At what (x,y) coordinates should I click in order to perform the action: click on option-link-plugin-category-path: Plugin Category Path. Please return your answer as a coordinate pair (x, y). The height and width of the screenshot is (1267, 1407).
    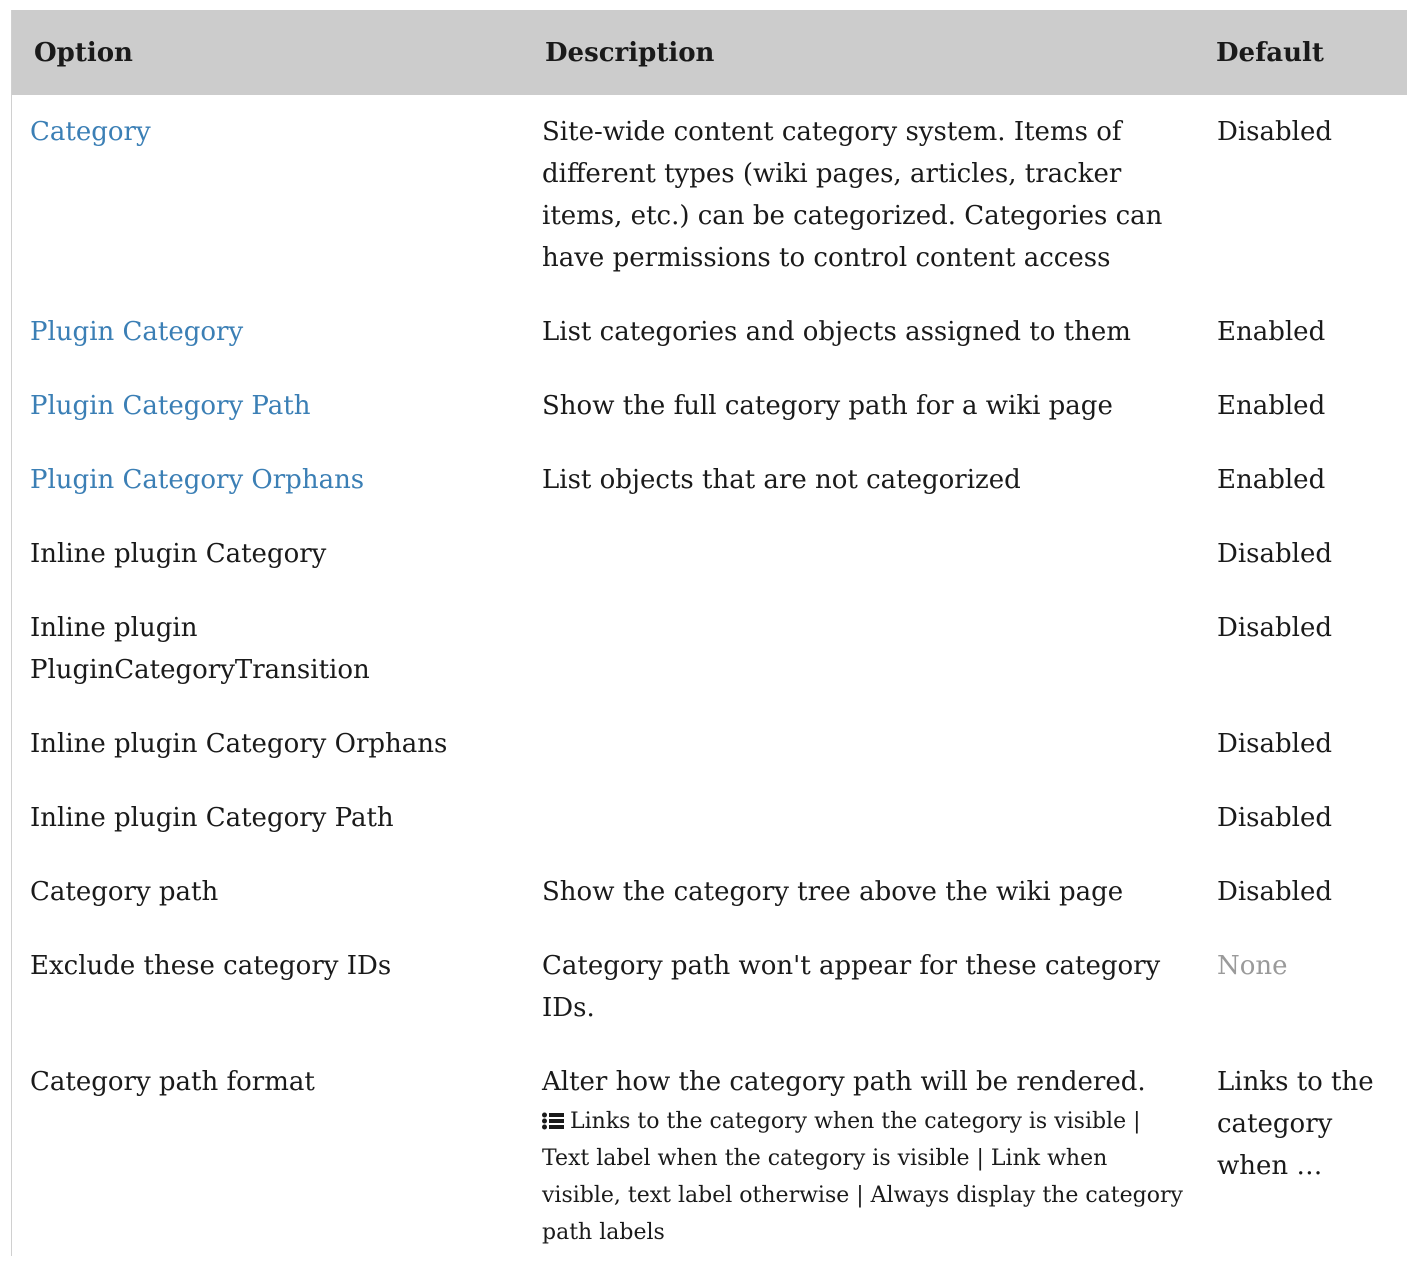
    Looking at the image, I should click on (170, 406).